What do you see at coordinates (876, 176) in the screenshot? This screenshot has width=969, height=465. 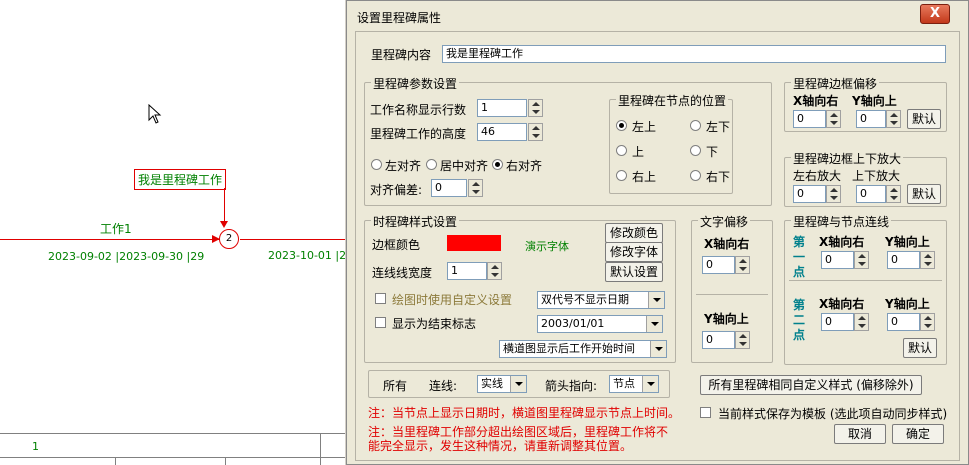 I see `border-scale-ud-label: 上下放大` at bounding box center [876, 176].